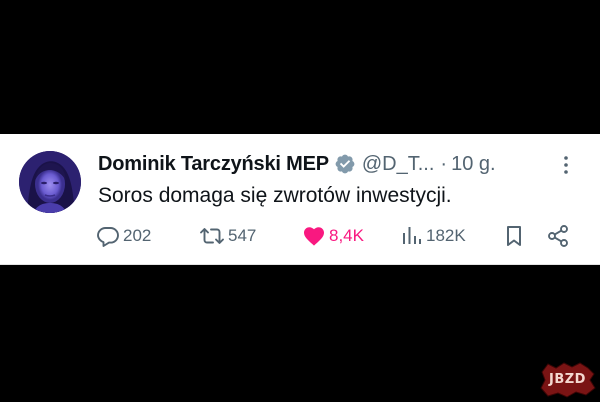 Image resolution: width=600 pixels, height=402 pixels. I want to click on avatar, so click(50, 182).